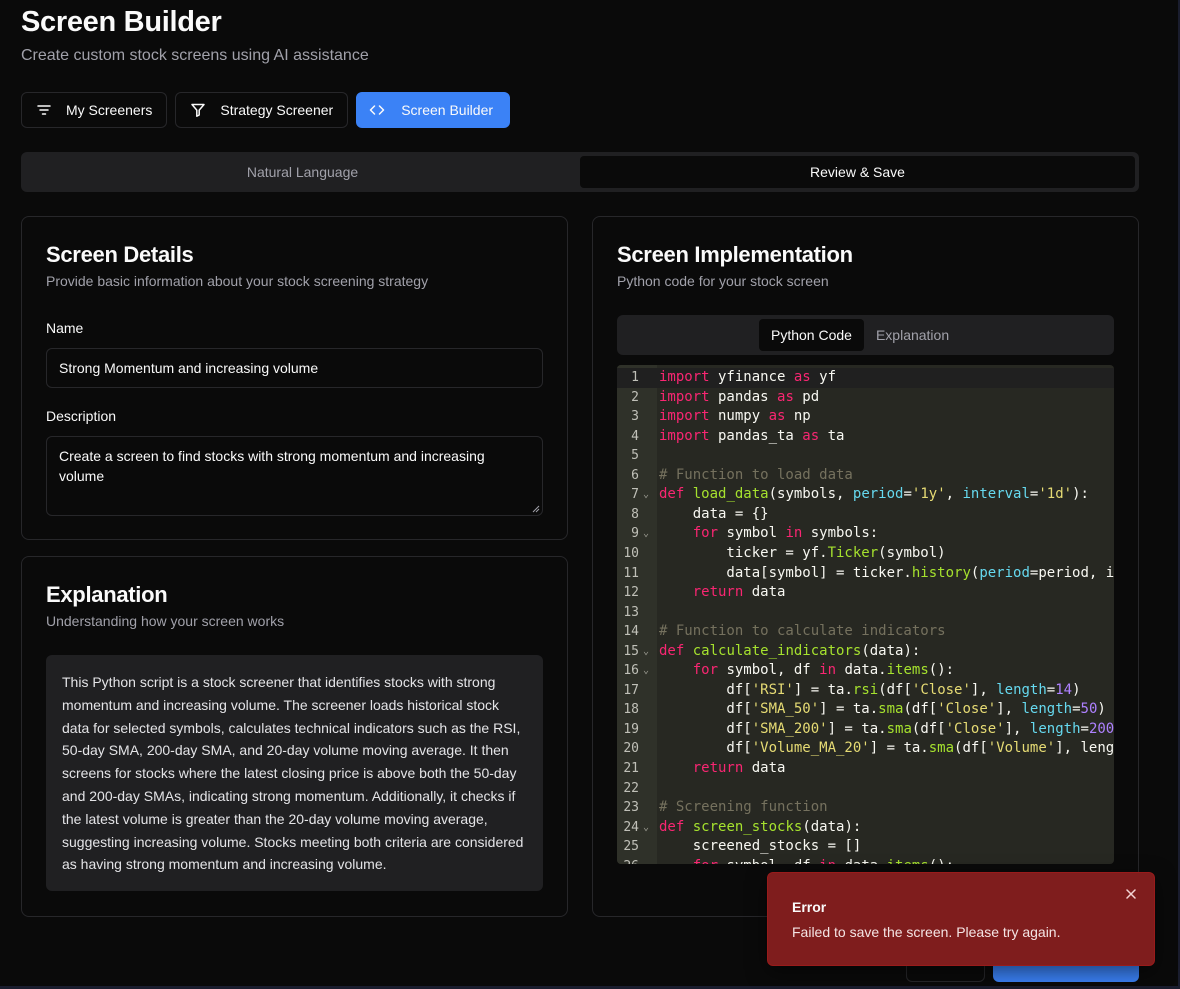 Image resolution: width=1180 pixels, height=989 pixels. I want to click on filter-lines-icon, so click(44, 110).